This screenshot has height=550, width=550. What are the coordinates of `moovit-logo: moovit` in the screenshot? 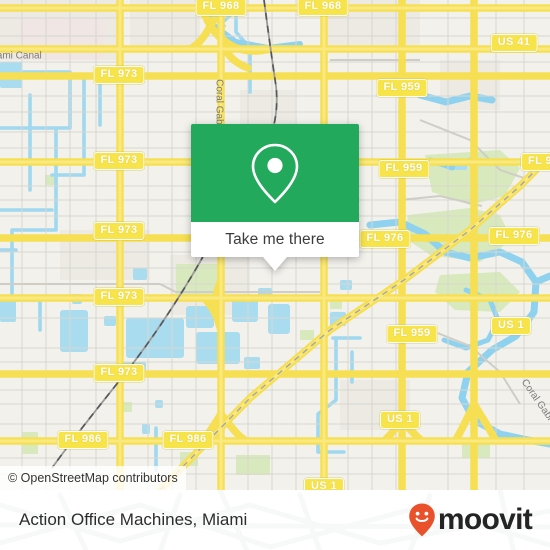 It's located at (470, 520).